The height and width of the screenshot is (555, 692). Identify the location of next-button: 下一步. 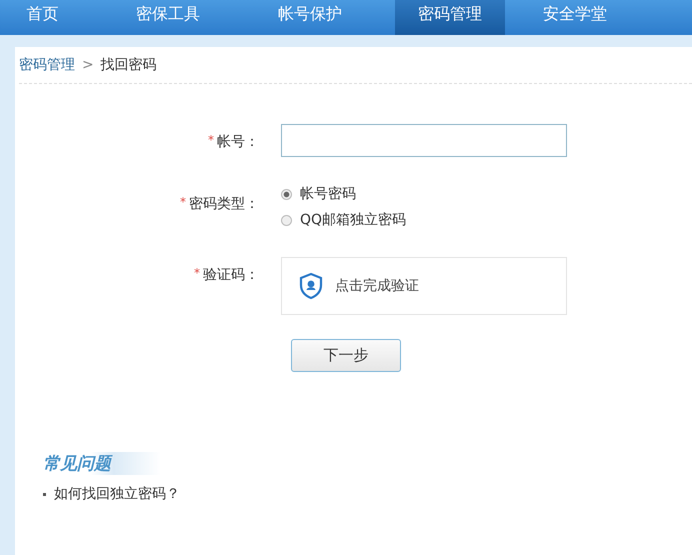
(346, 355).